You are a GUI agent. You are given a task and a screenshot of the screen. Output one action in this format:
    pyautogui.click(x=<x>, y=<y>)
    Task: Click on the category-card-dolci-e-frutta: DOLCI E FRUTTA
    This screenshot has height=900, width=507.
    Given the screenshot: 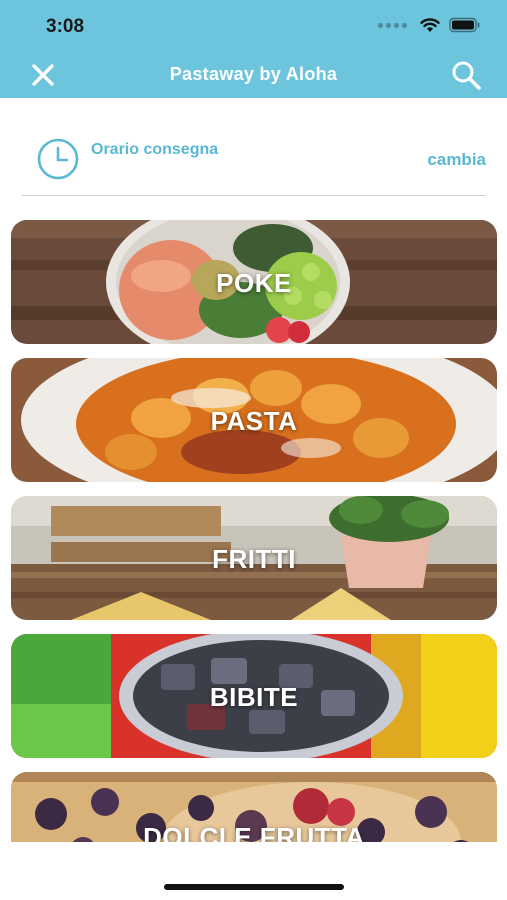 What is the action you would take?
    pyautogui.click(x=254, y=807)
    